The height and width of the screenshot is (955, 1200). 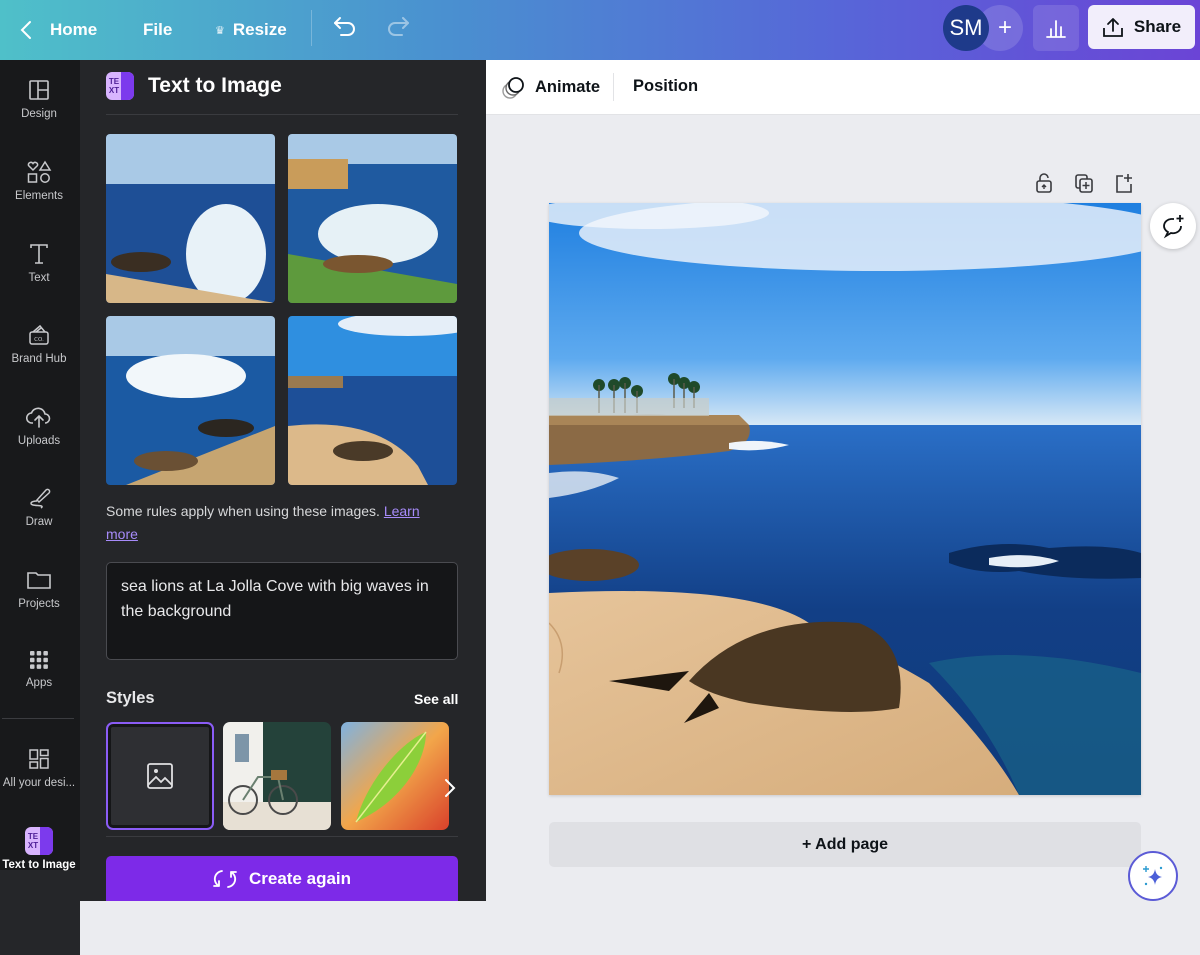 I want to click on grid-icon, so click(x=39, y=660).